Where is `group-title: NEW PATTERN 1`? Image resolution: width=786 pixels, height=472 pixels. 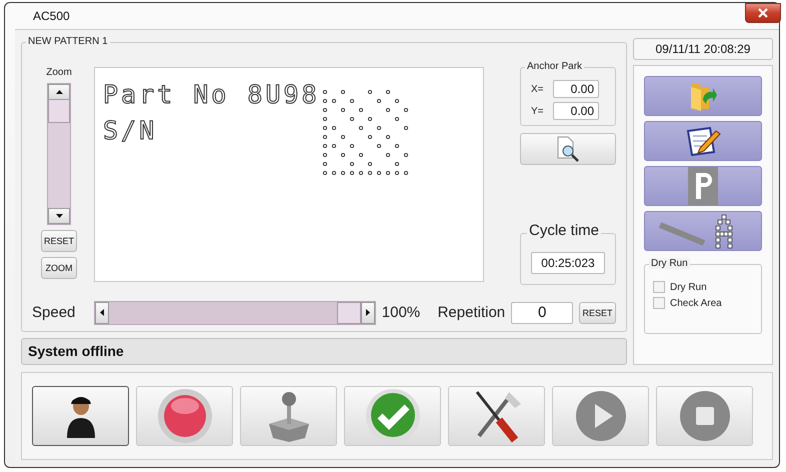 group-title: NEW PATTERN 1 is located at coordinates (68, 41).